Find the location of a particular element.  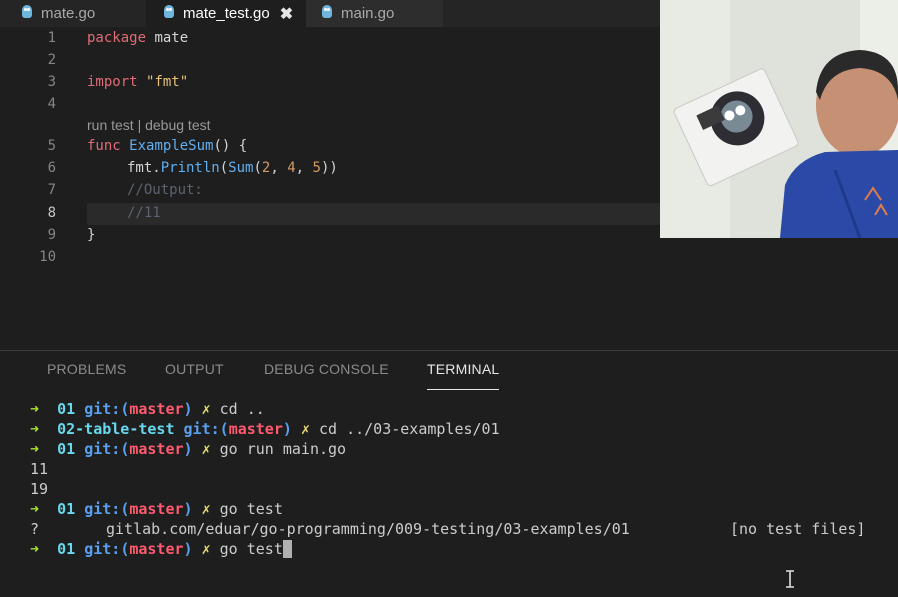

tab-mate-test-go: mate_test.go ✖ is located at coordinates (226, 13).